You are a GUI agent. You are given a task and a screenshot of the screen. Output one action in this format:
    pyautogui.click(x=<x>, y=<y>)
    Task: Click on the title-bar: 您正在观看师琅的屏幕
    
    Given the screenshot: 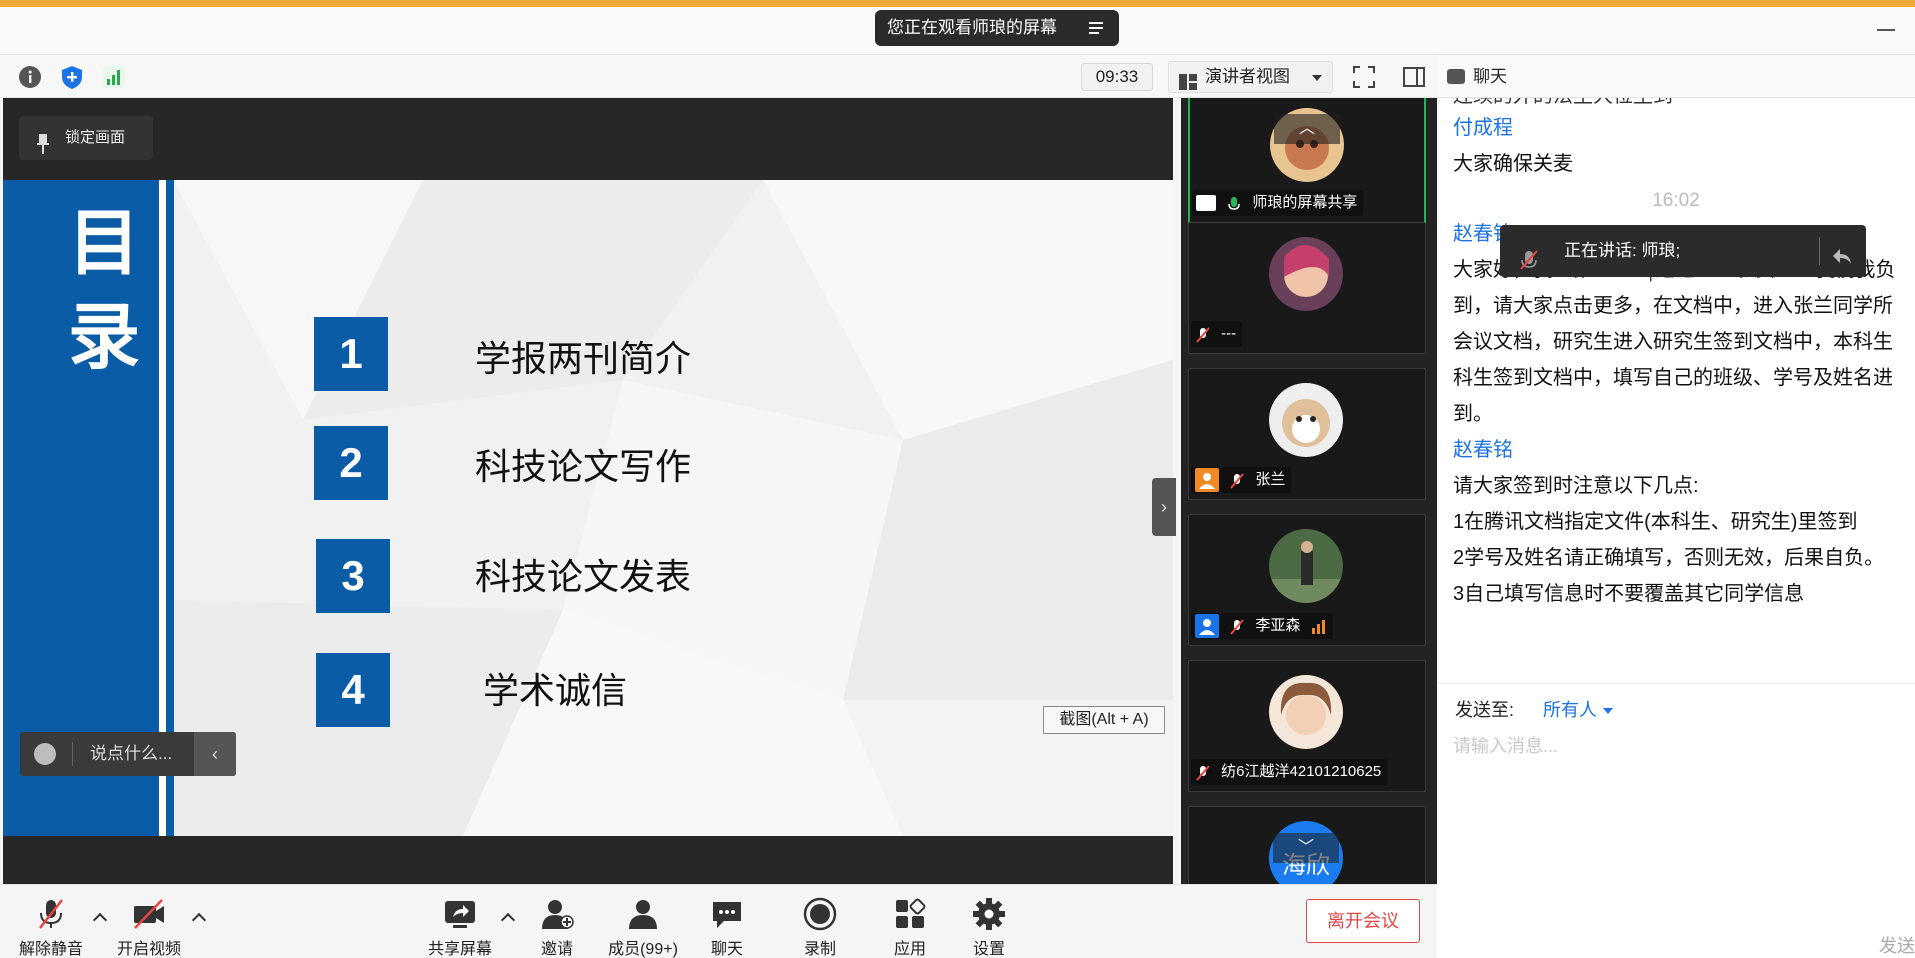 What is the action you would take?
    pyautogui.click(x=957, y=31)
    